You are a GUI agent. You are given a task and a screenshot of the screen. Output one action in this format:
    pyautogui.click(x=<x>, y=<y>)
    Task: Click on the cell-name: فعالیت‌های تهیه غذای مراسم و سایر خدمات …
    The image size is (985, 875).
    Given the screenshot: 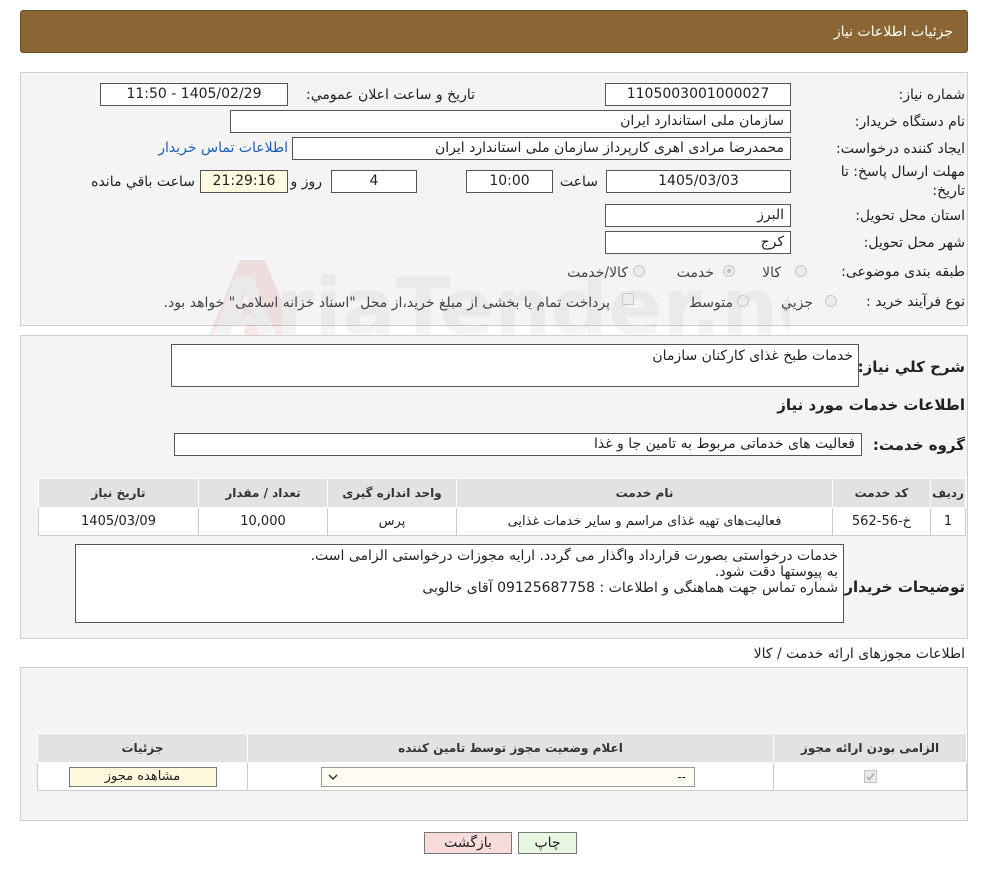 What is the action you would take?
    pyautogui.click(x=644, y=521)
    